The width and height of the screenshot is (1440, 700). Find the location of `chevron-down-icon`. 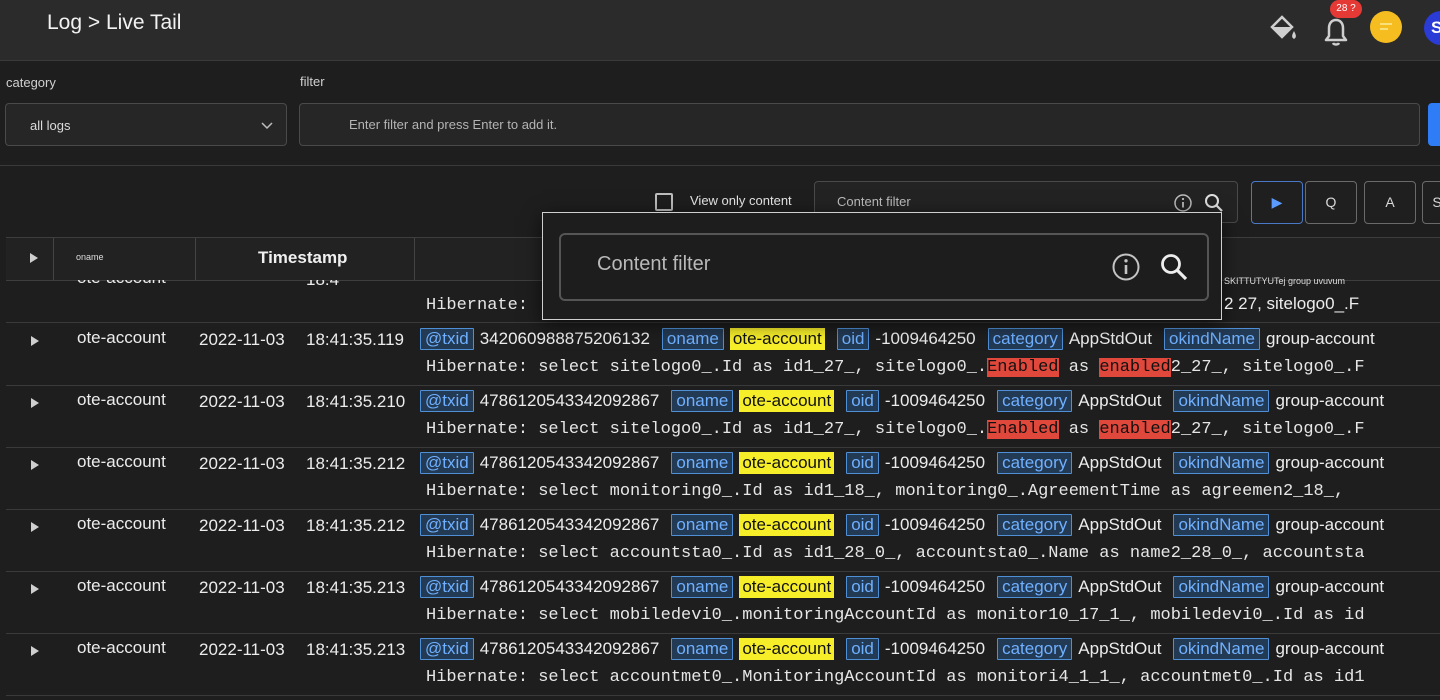

chevron-down-icon is located at coordinates (267, 126).